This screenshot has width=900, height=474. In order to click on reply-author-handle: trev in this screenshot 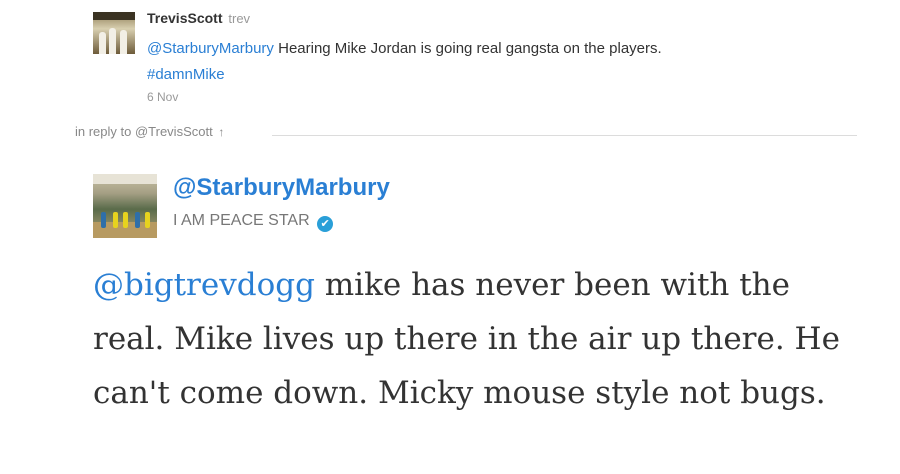, I will do `click(239, 18)`.